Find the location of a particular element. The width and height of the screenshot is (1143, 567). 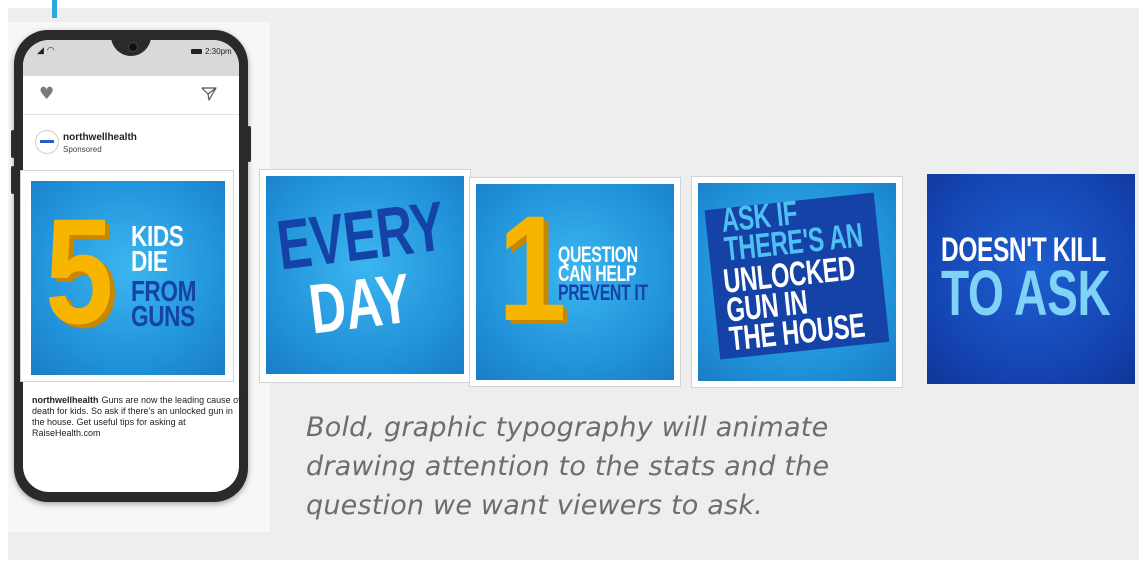

every-day-tile: EVERY DAY is located at coordinates (365, 275).